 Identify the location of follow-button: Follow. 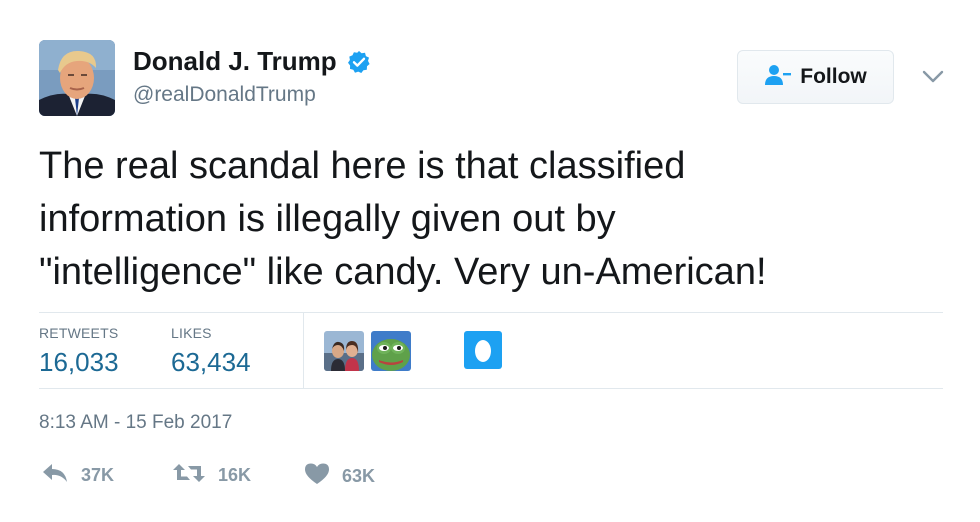
(815, 77).